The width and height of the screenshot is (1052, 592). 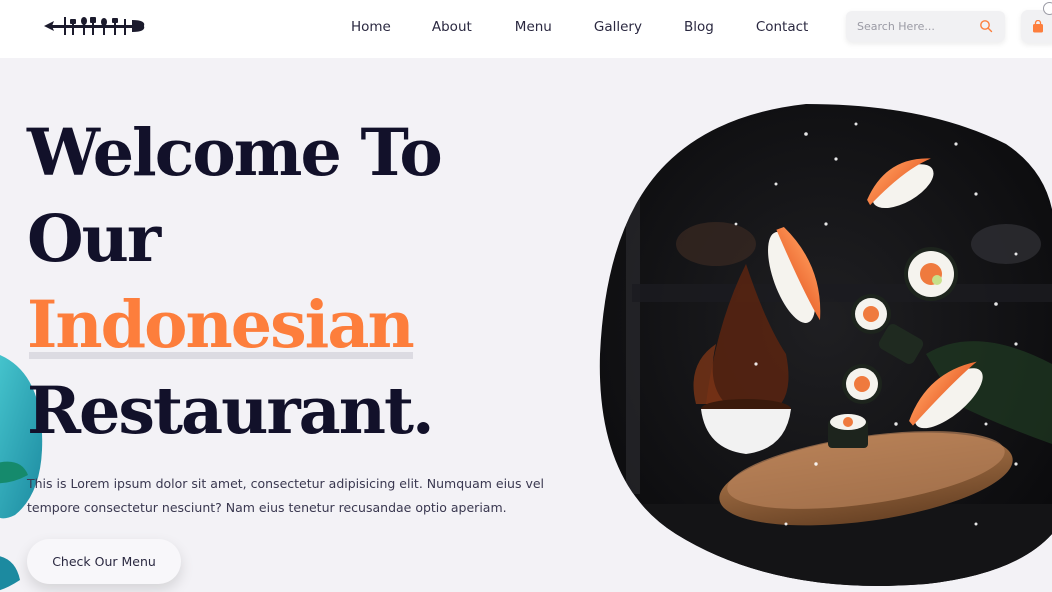 I want to click on close-icon, so click(x=1047, y=8).